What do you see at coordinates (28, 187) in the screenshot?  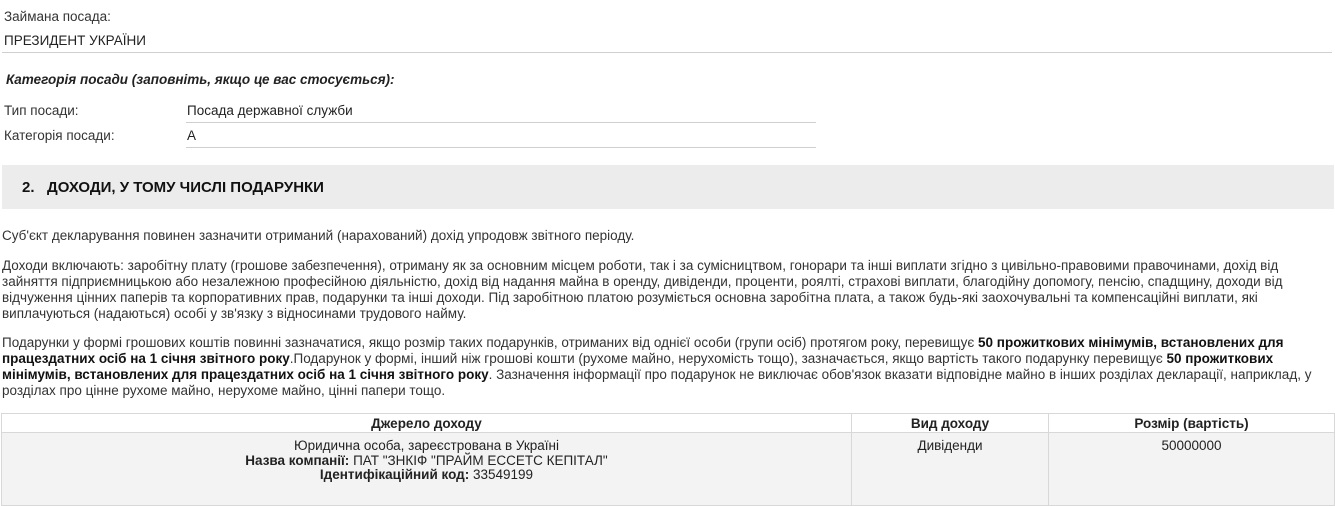 I see `section-number: 2.` at bounding box center [28, 187].